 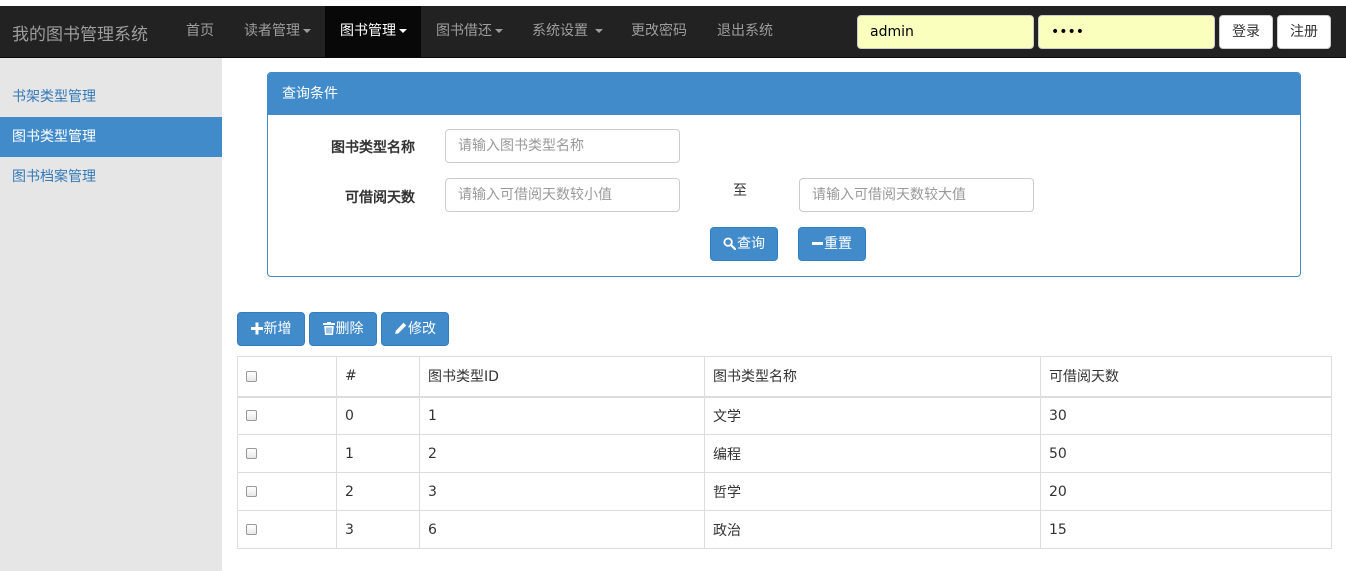 What do you see at coordinates (328, 328) in the screenshot?
I see `trash-icon` at bounding box center [328, 328].